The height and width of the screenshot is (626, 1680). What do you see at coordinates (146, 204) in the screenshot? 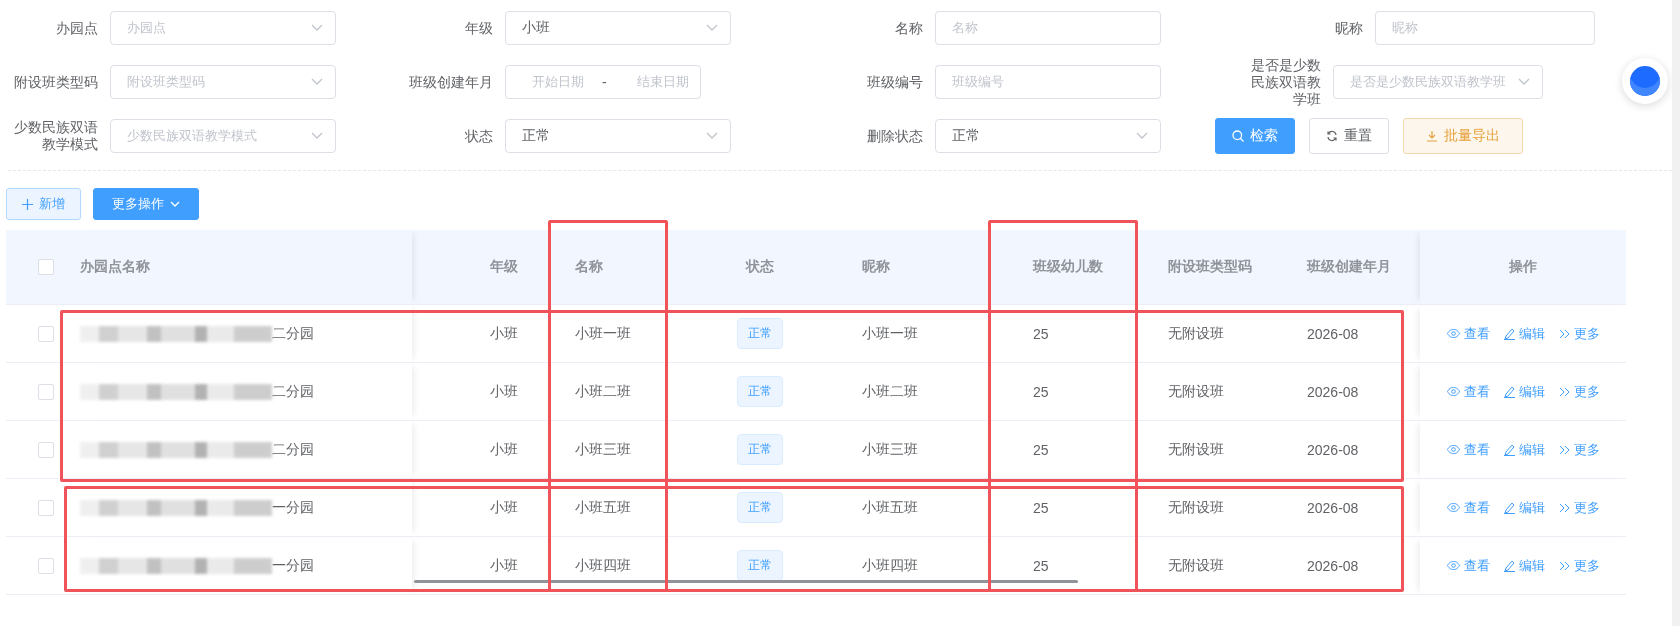
I see `more-actions-button: 更多操作` at bounding box center [146, 204].